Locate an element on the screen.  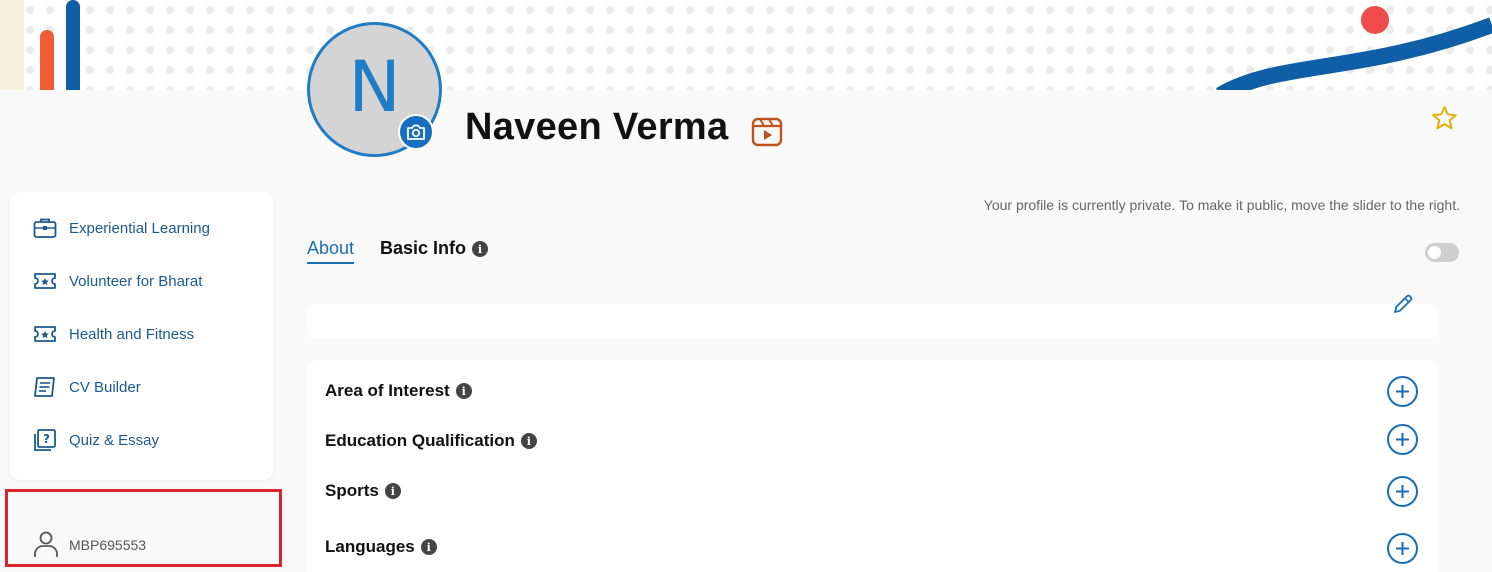
camera-icon is located at coordinates (416, 132).